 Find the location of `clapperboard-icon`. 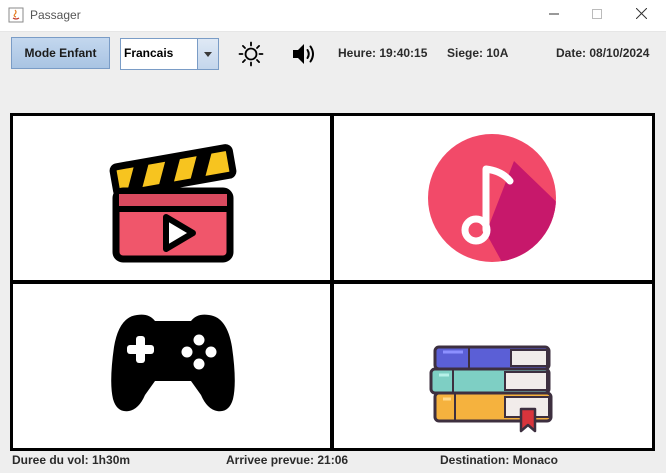

clapperboard-icon is located at coordinates (173, 203).